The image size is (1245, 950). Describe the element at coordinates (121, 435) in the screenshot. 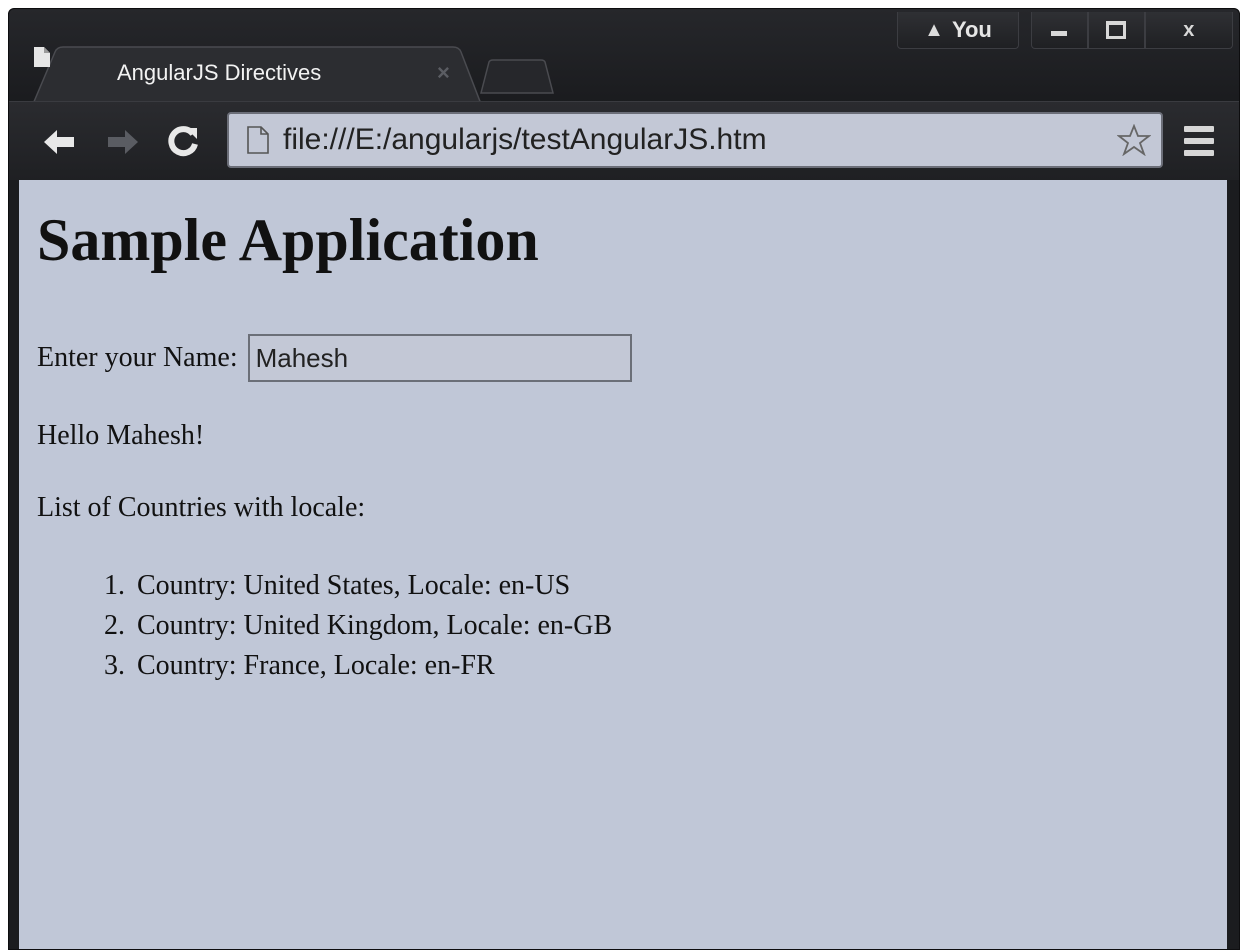

I see `greeting-text: Hello Mahesh!` at that location.